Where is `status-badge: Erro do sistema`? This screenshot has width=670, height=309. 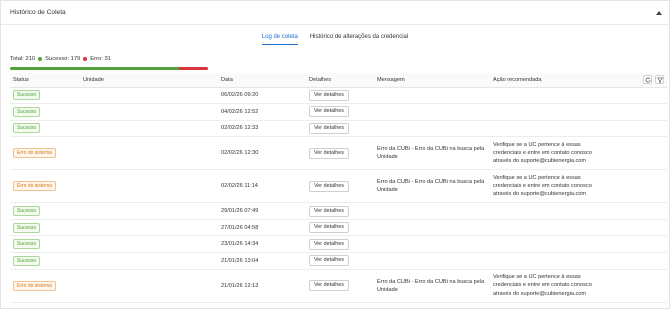 status-badge: Erro do sistema is located at coordinates (35, 186).